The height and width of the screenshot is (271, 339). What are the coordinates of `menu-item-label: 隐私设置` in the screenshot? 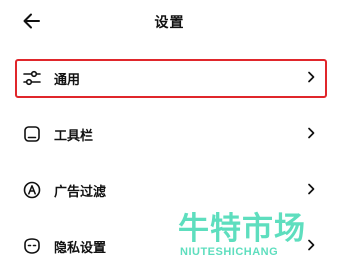 It's located at (80, 248).